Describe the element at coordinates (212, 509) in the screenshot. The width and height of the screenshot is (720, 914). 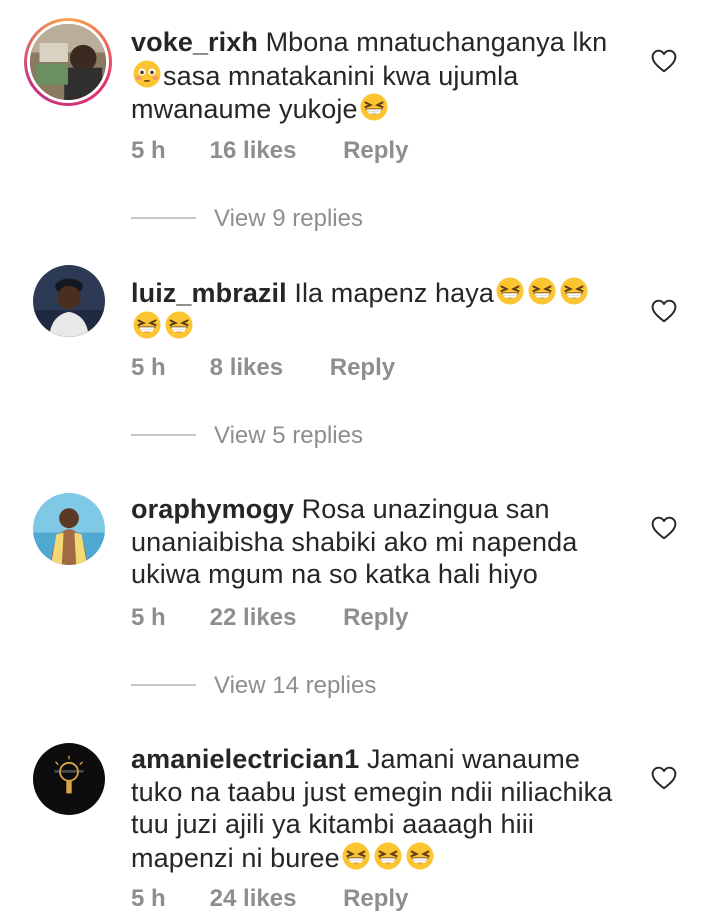
I see `username: oraphymogy` at that location.